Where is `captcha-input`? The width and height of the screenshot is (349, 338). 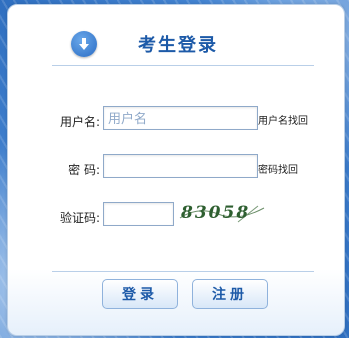 captcha-input is located at coordinates (138, 214).